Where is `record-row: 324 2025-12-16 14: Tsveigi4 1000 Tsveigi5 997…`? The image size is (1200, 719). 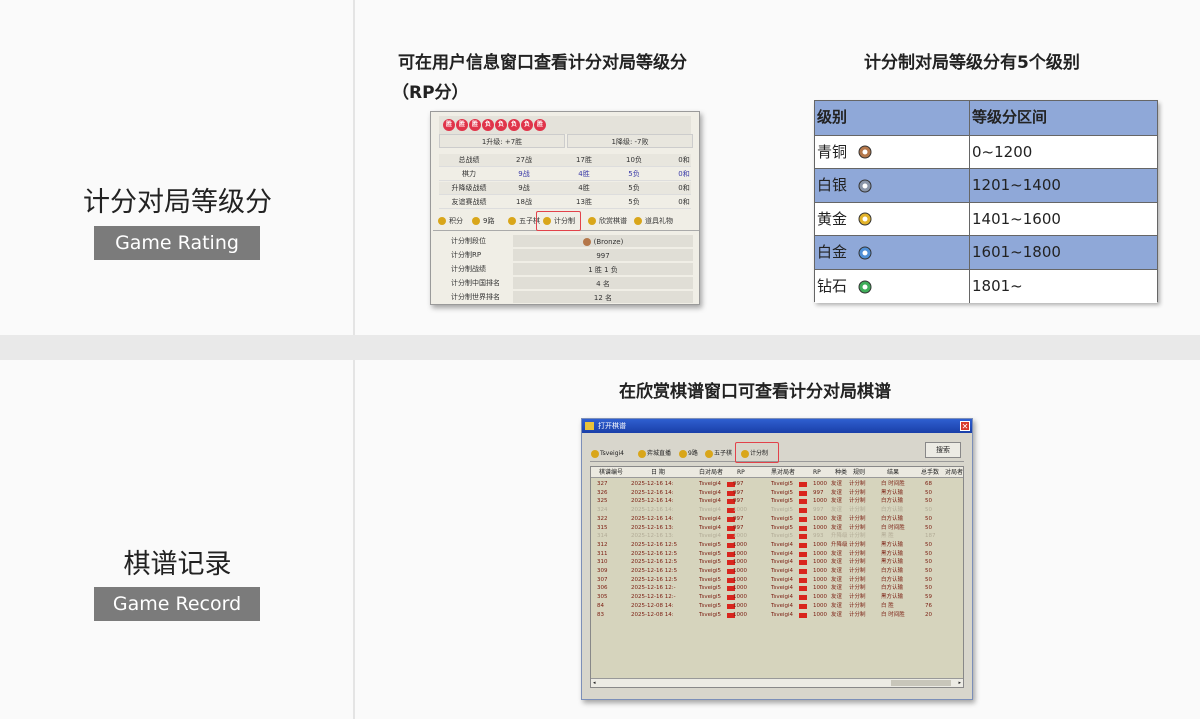 record-row: 324 2025-12-16 14: Tsveigi4 1000 Tsveigi5 997… is located at coordinates (777, 510).